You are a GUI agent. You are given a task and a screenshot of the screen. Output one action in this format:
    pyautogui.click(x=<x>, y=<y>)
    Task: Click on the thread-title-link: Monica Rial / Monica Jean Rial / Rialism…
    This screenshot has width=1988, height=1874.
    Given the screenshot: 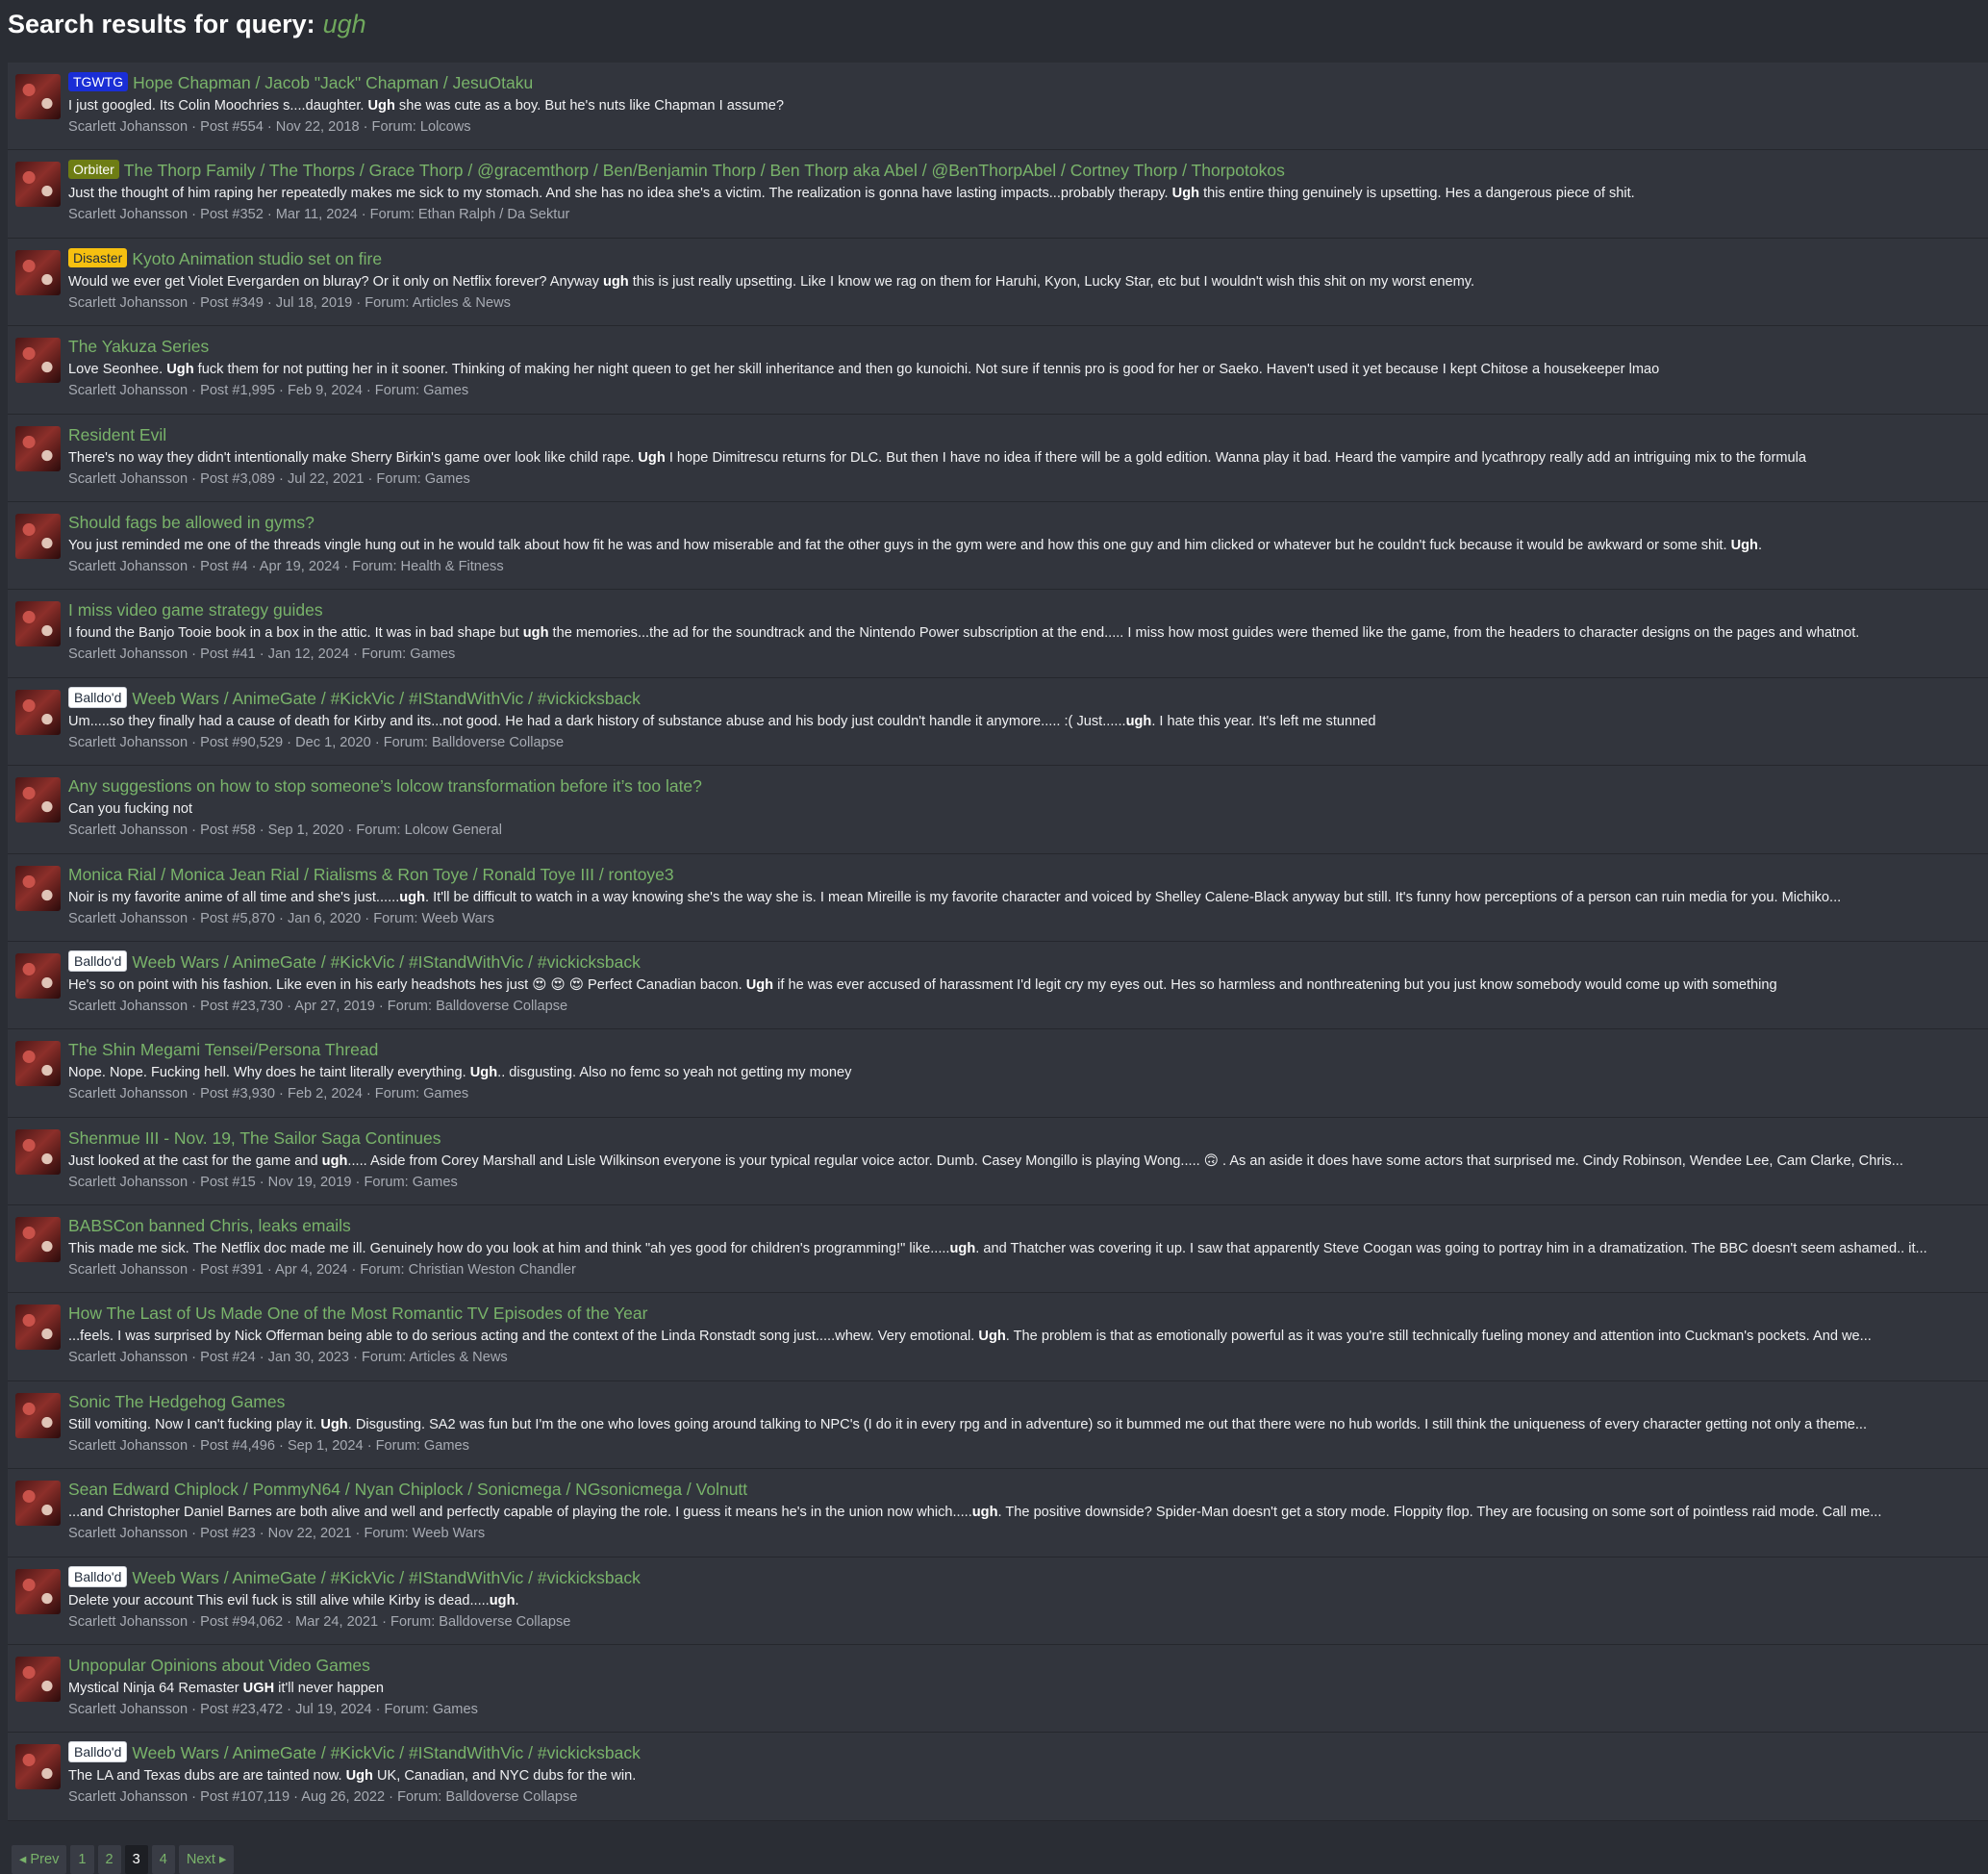 What is the action you would take?
    pyautogui.click(x=371, y=875)
    